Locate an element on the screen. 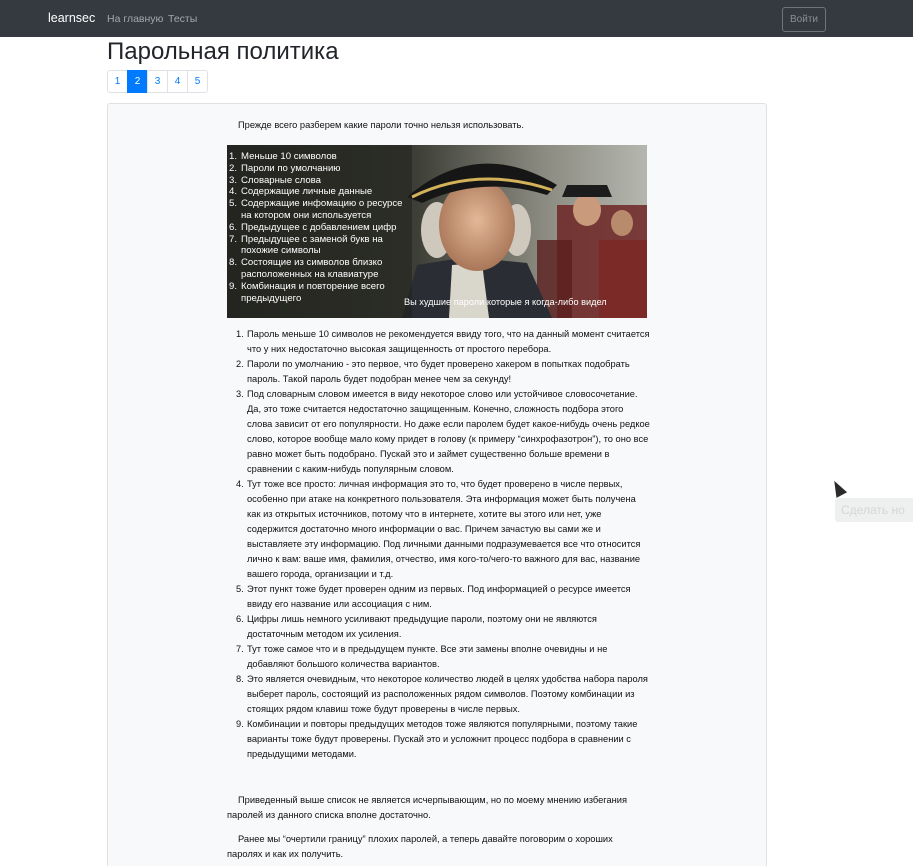 The width and height of the screenshot is (913, 866). page-link-2-active: 2 is located at coordinates (137, 81).